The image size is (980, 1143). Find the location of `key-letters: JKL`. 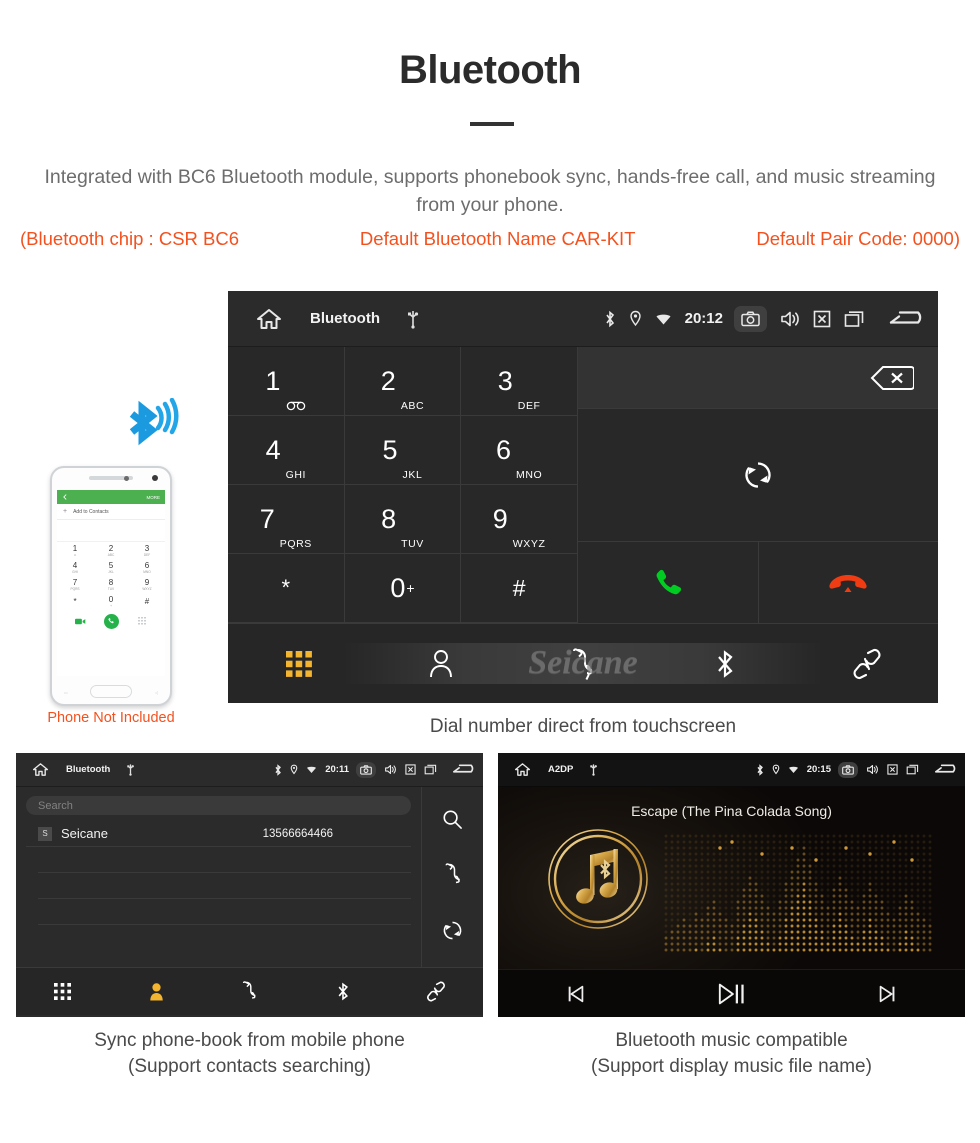

key-letters: JKL is located at coordinates (412, 475).